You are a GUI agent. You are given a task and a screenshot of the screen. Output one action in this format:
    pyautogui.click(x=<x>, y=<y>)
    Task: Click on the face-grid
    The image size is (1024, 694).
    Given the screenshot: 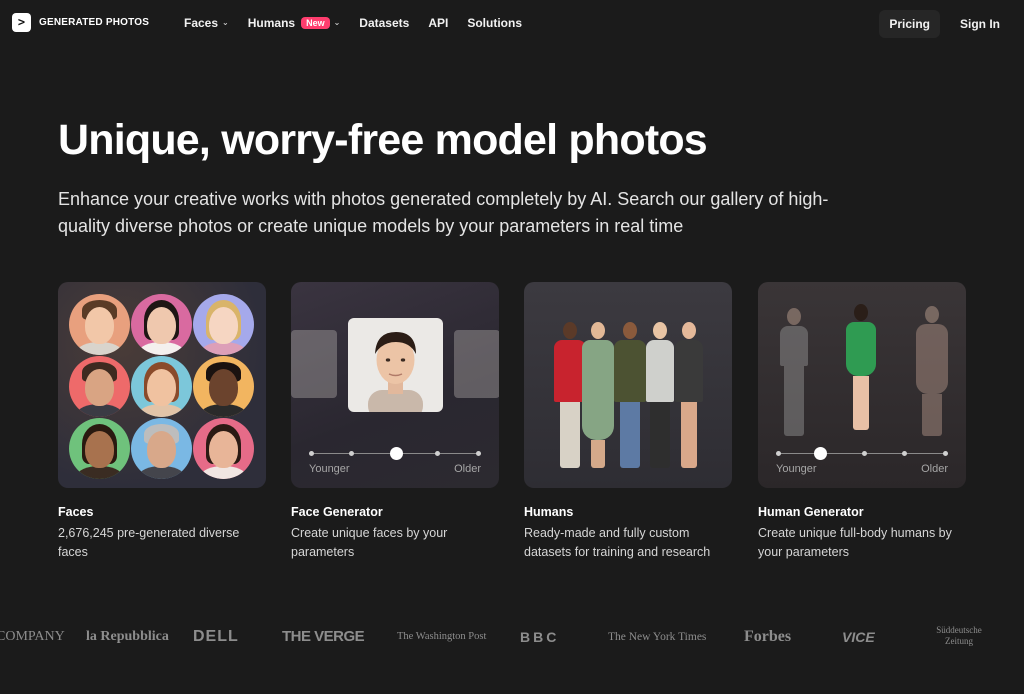 What is the action you would take?
    pyautogui.click(x=161, y=386)
    